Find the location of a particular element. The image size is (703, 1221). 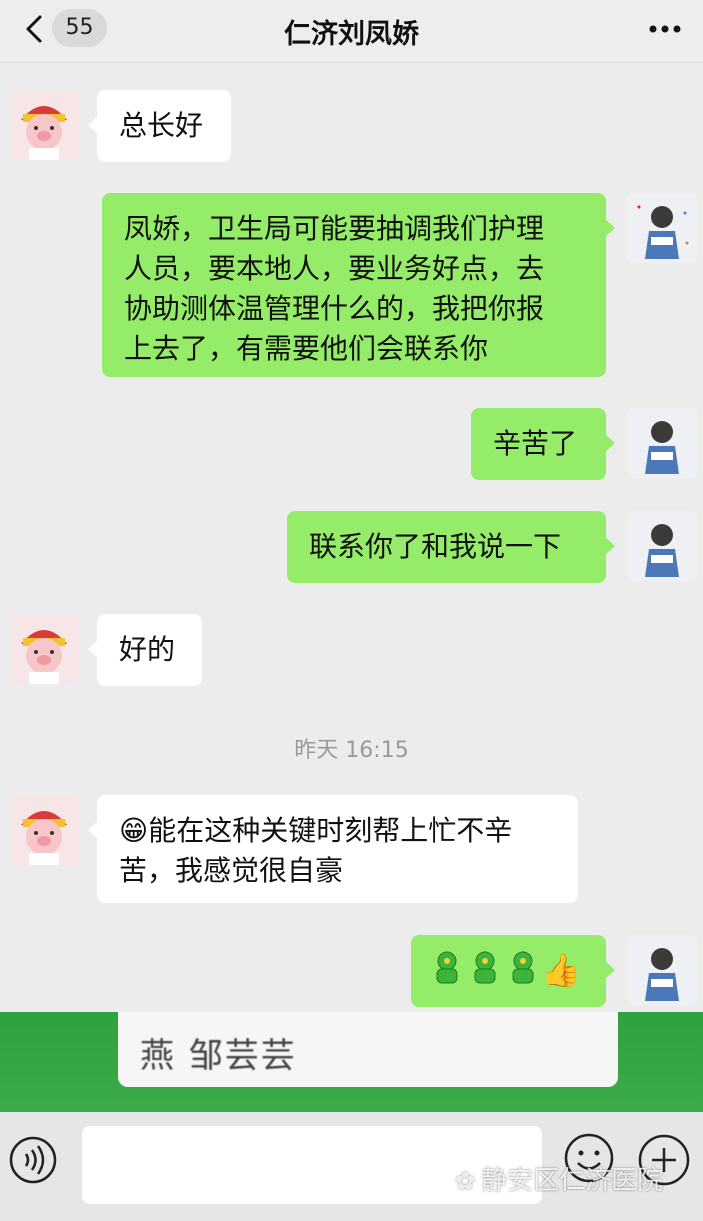

message-text: 好的 is located at coordinates (147, 649).